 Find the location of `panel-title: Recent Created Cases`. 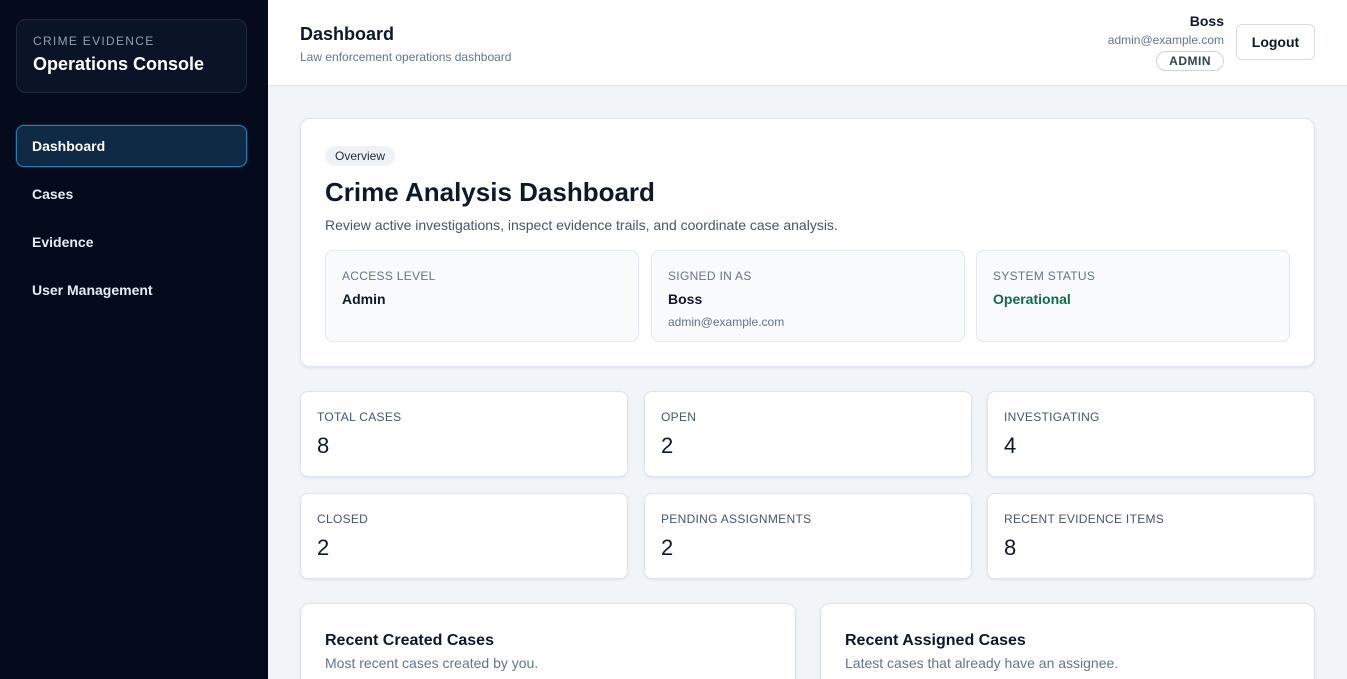

panel-title: Recent Created Cases is located at coordinates (409, 640).